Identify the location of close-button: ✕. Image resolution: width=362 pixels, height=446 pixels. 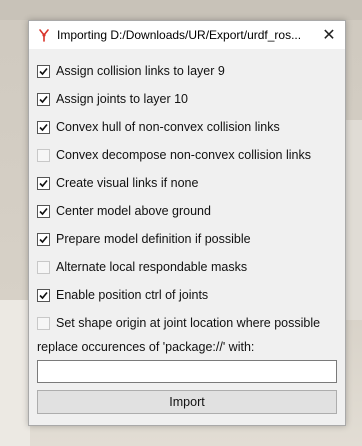
(329, 35).